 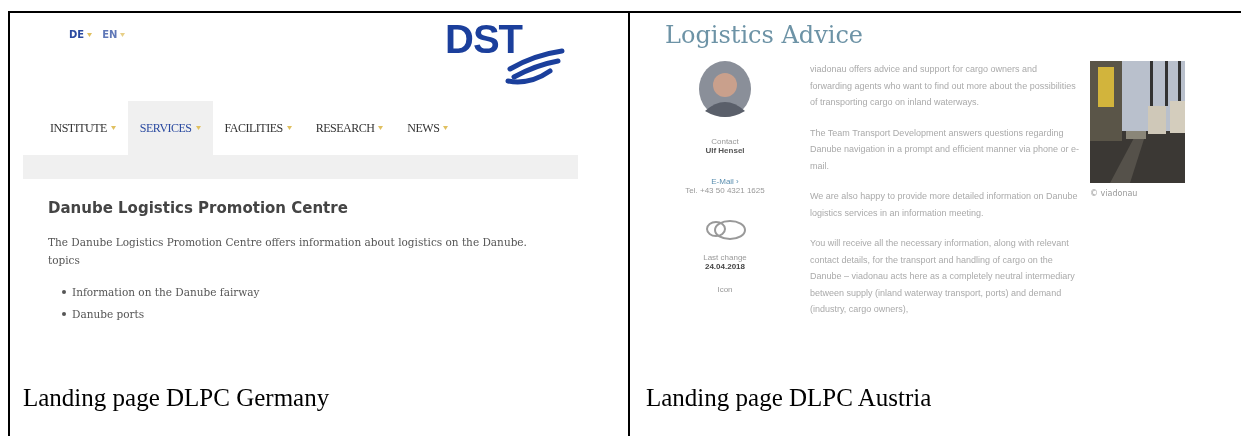 What do you see at coordinates (114, 34) in the screenshot?
I see `language-link: EN` at bounding box center [114, 34].